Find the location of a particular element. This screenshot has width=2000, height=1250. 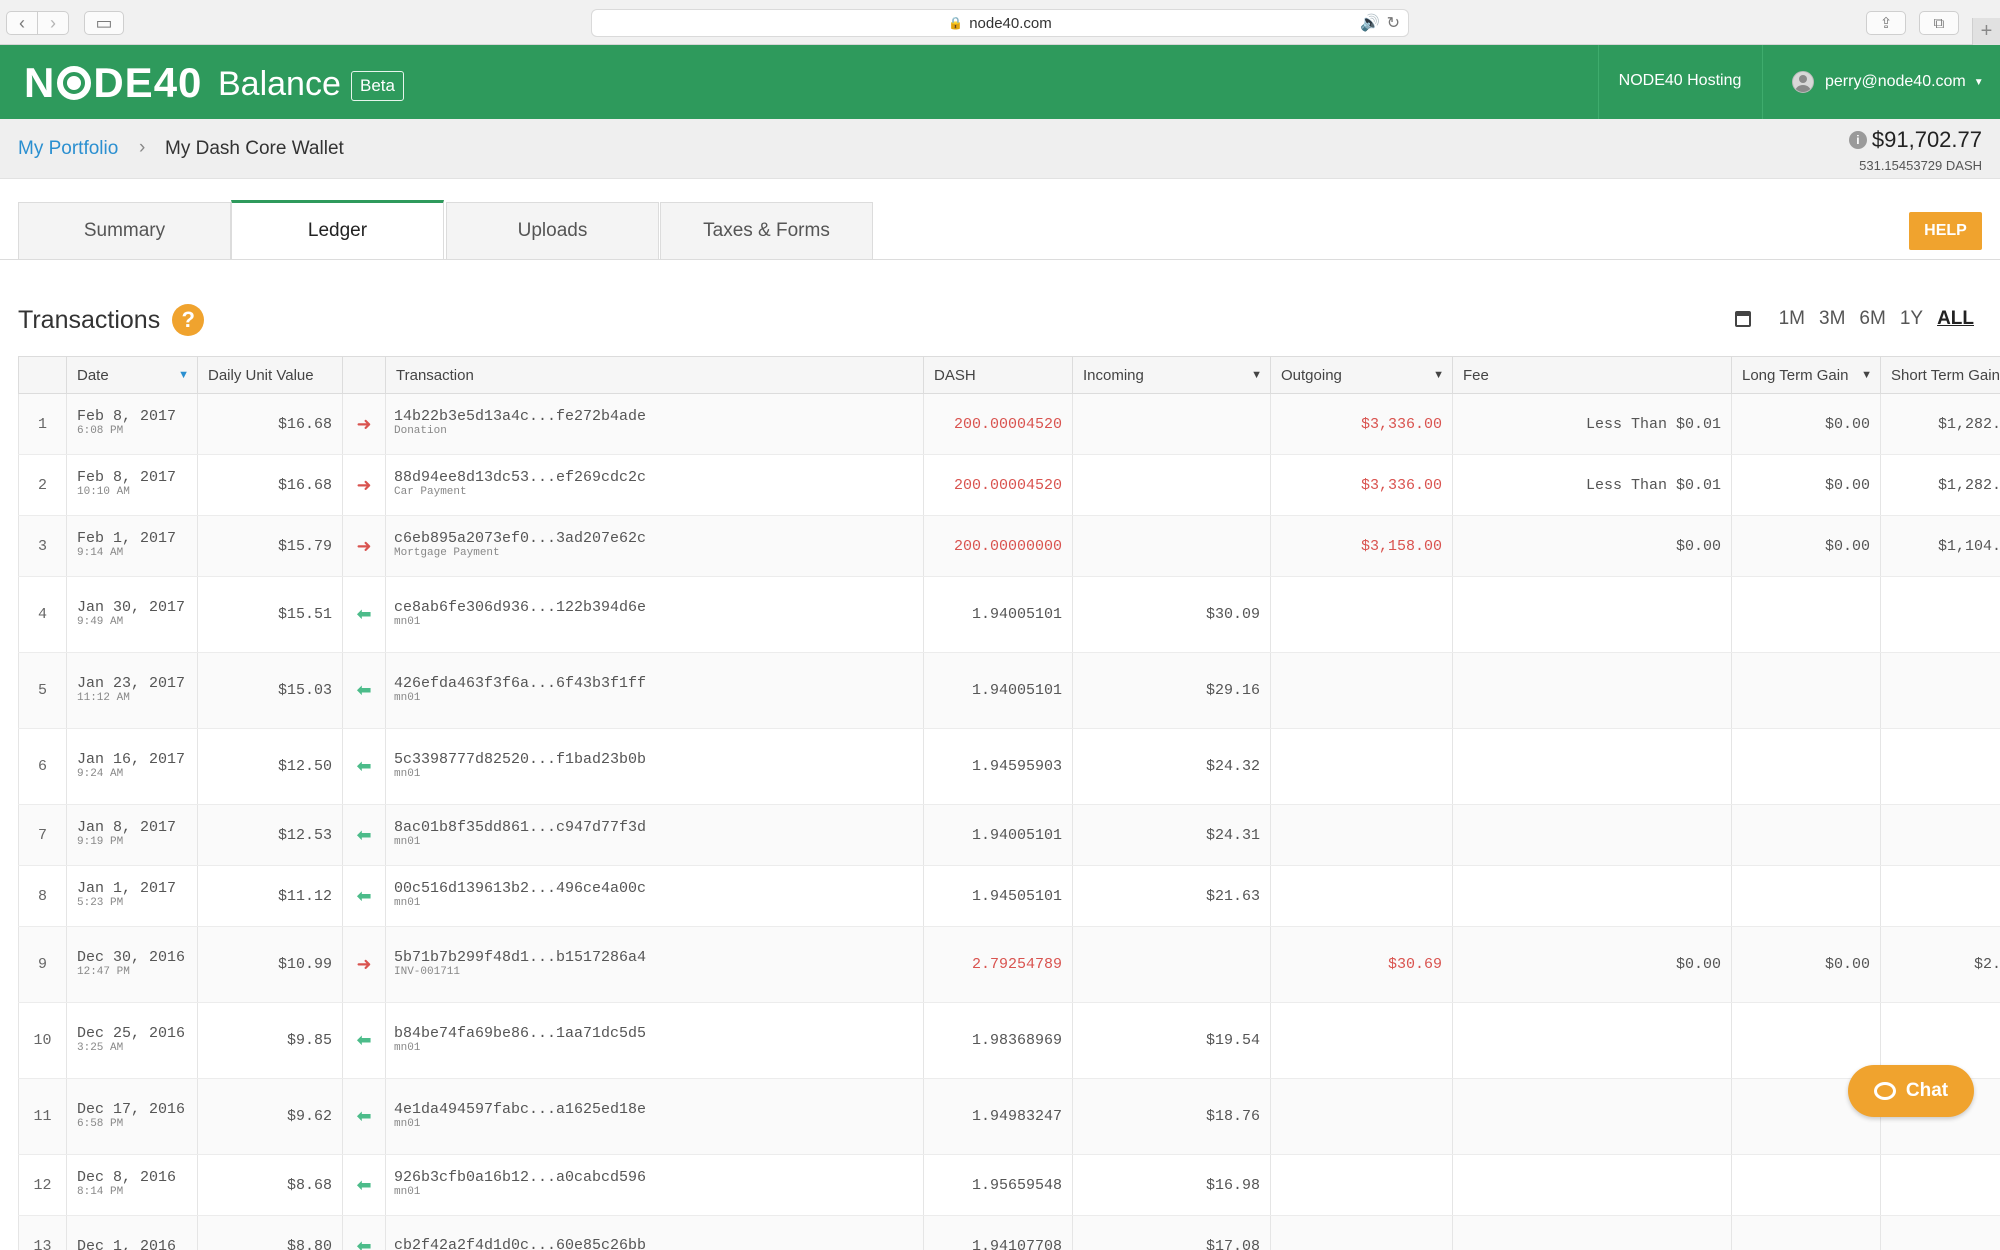

row-short-term-gain: $1,282.00 is located at coordinates (1940, 485).